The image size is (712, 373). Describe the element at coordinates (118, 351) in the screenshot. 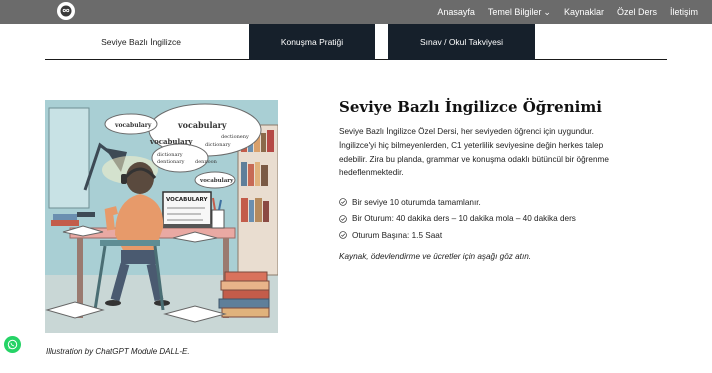

I see `illustration-caption: Illustration by ChatGPT Module DALL-E.` at that location.